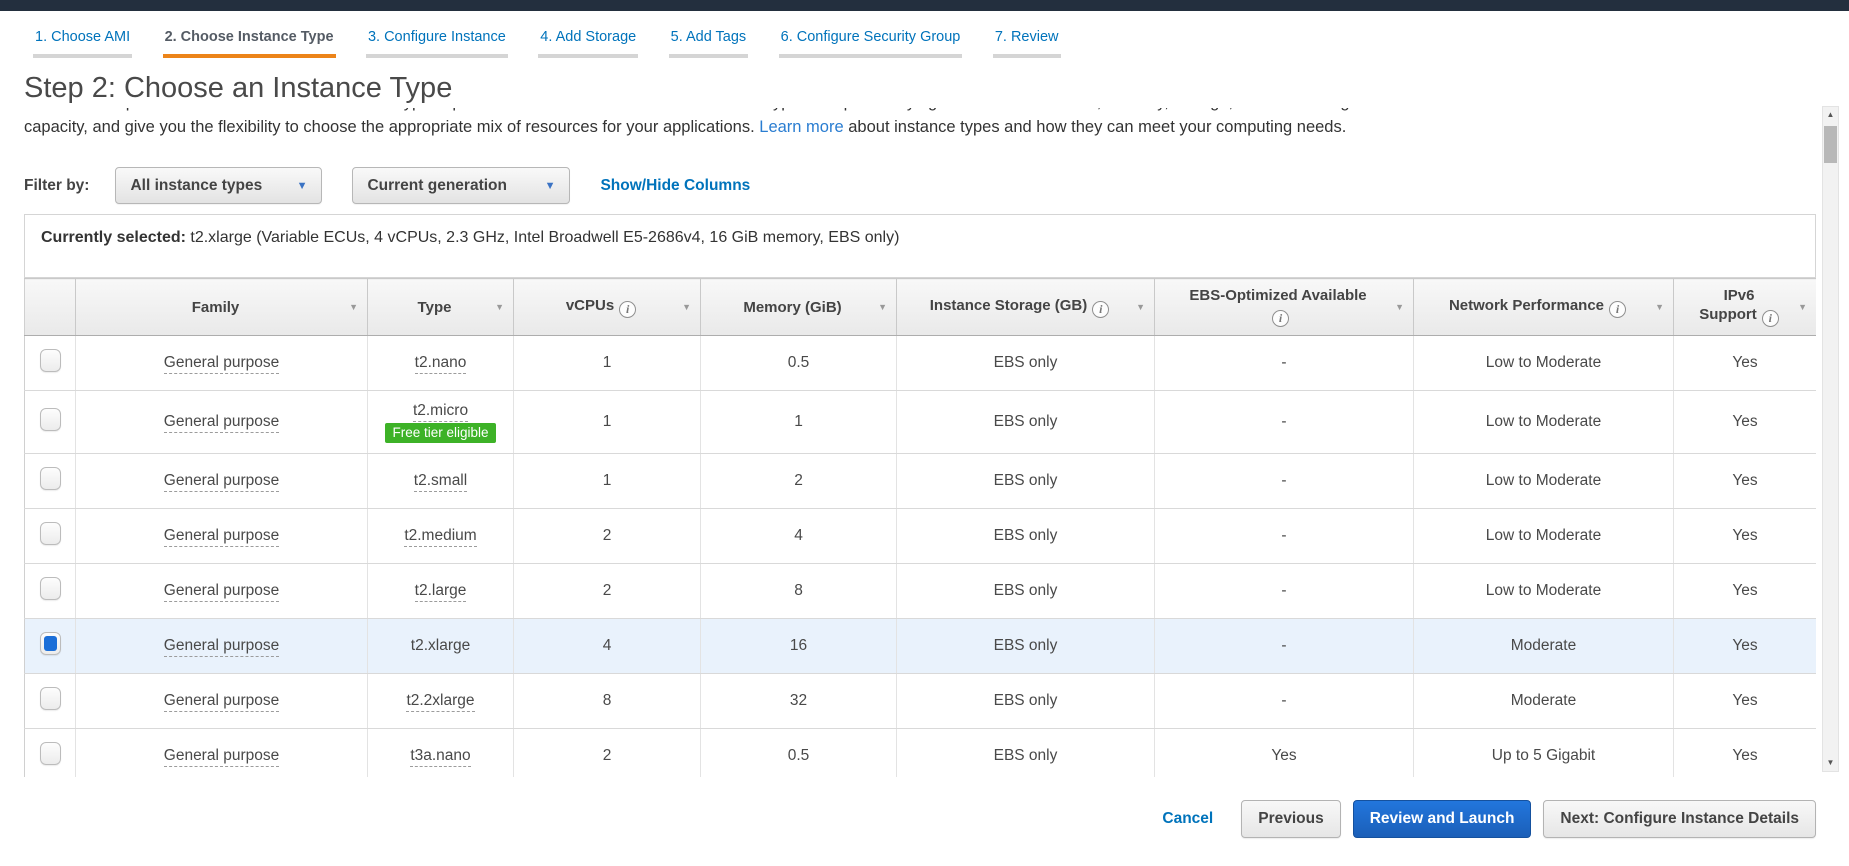  I want to click on instance-type-link: t2.2xlarge, so click(440, 702).